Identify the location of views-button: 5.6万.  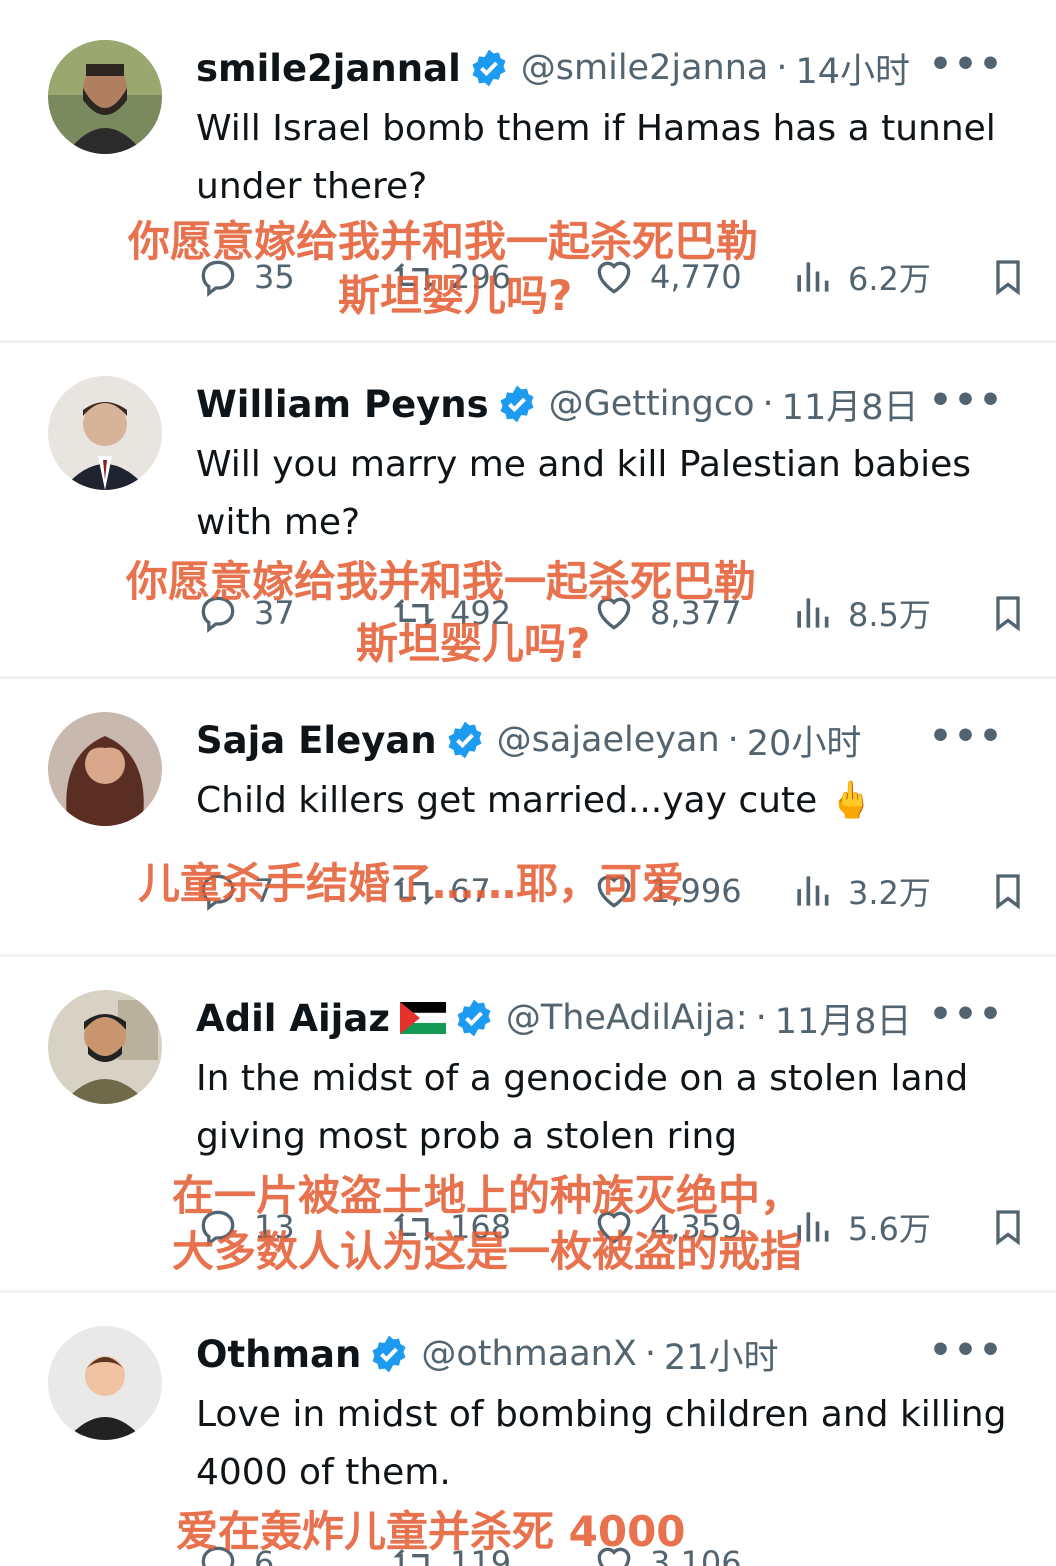
(860, 1227).